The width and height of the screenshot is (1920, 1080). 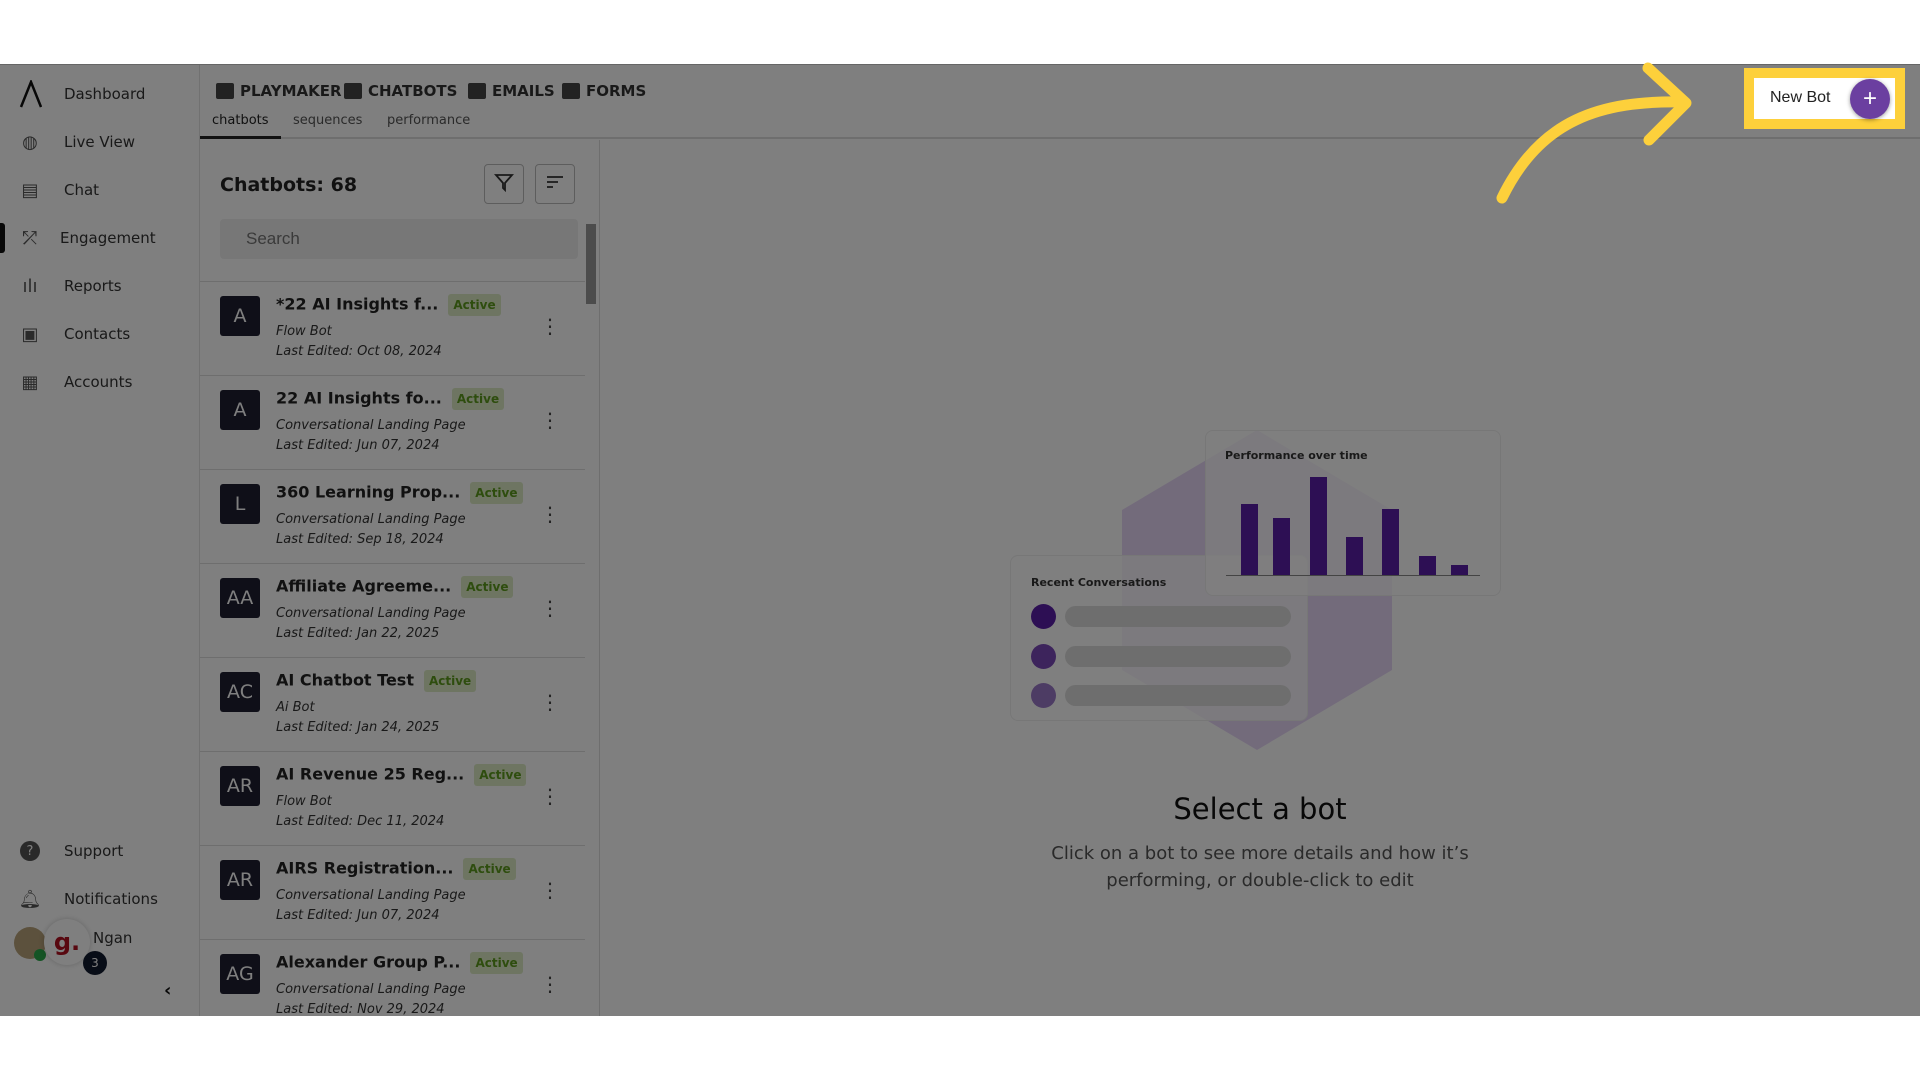 I want to click on sidebar-item-label: Accounts, so click(x=98, y=382).